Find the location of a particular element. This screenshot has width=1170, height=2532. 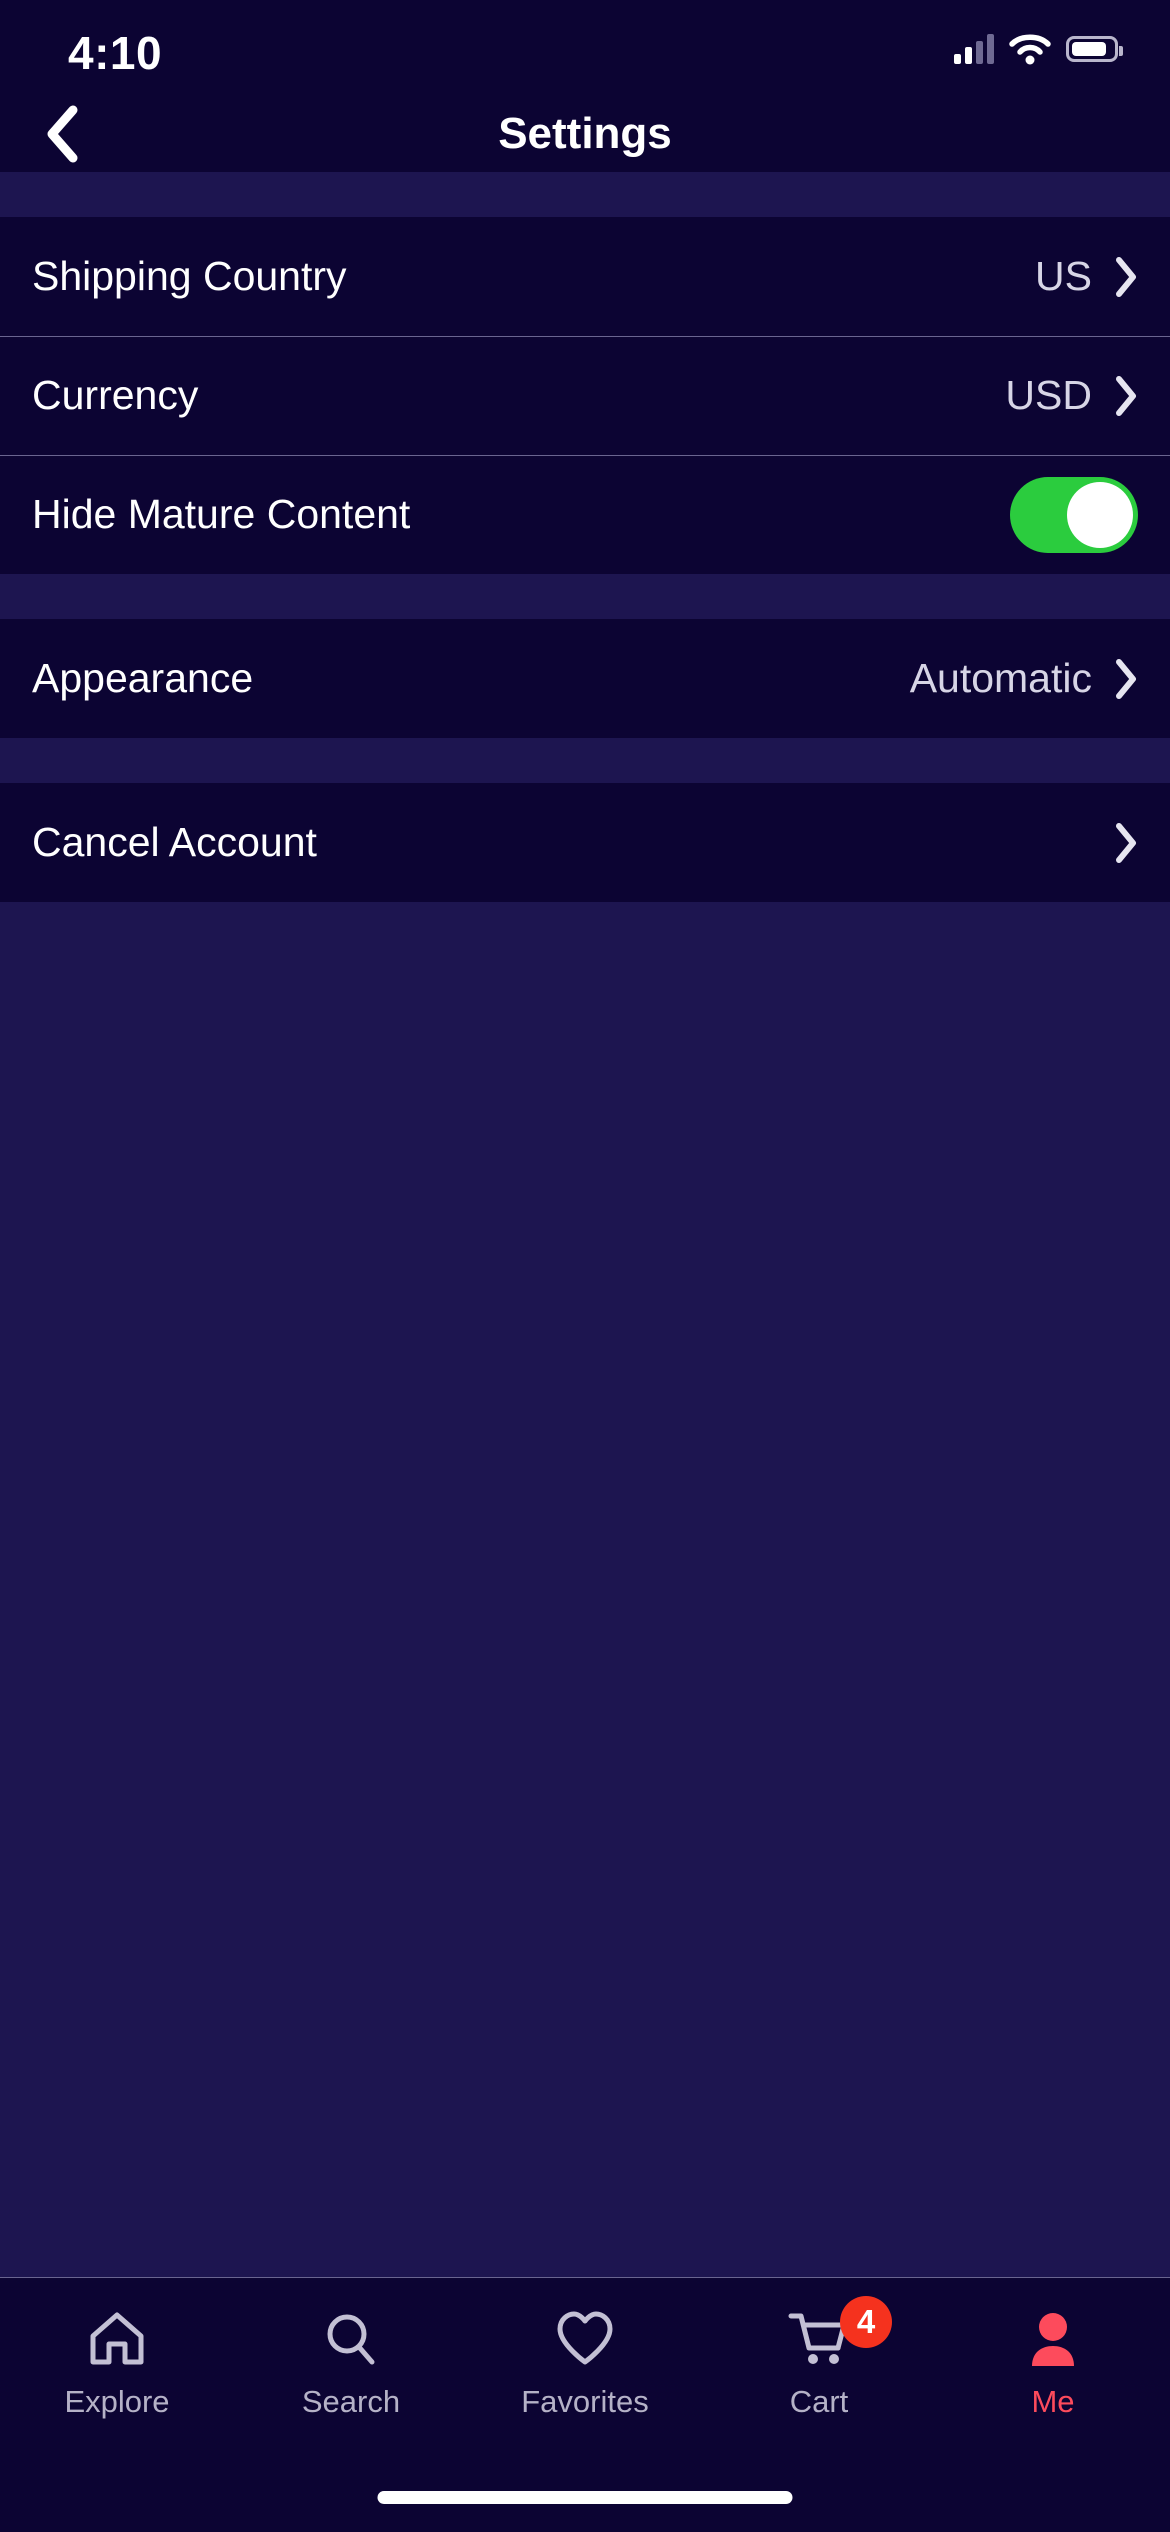

tab-label: Cart is located at coordinates (819, 2401).